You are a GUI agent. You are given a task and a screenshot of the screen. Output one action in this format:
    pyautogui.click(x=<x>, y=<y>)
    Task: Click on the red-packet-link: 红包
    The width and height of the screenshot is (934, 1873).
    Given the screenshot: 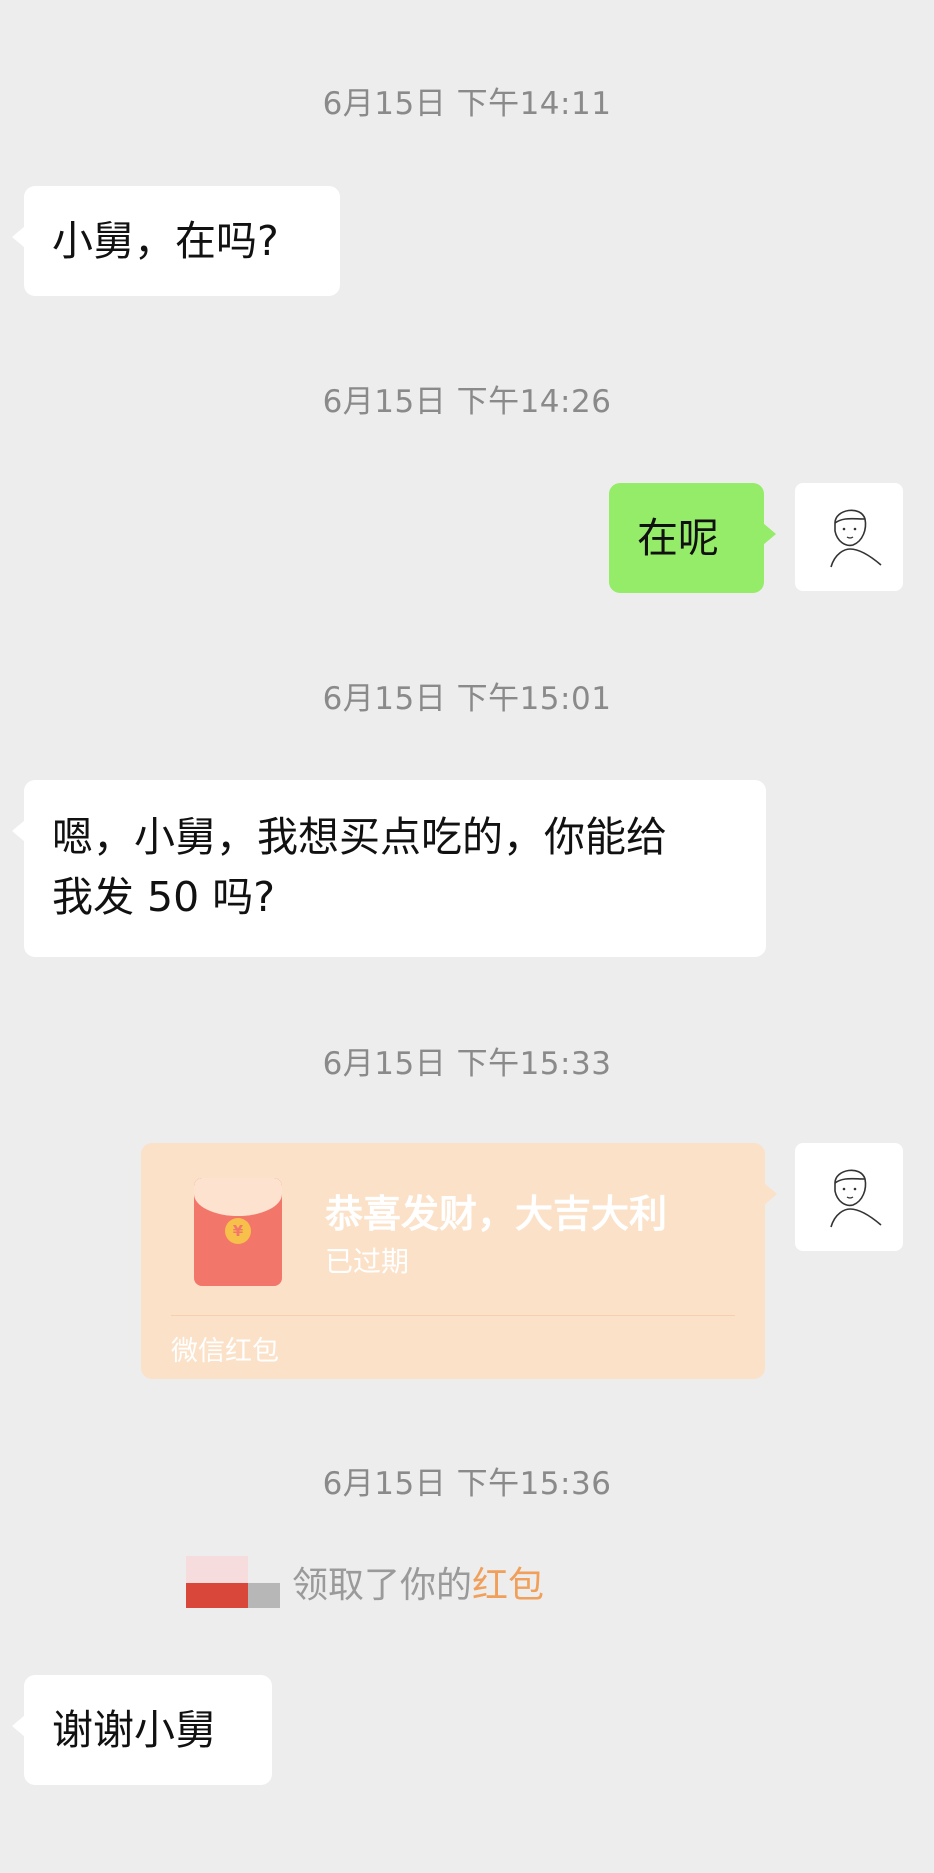 What is the action you would take?
    pyautogui.click(x=508, y=1582)
    